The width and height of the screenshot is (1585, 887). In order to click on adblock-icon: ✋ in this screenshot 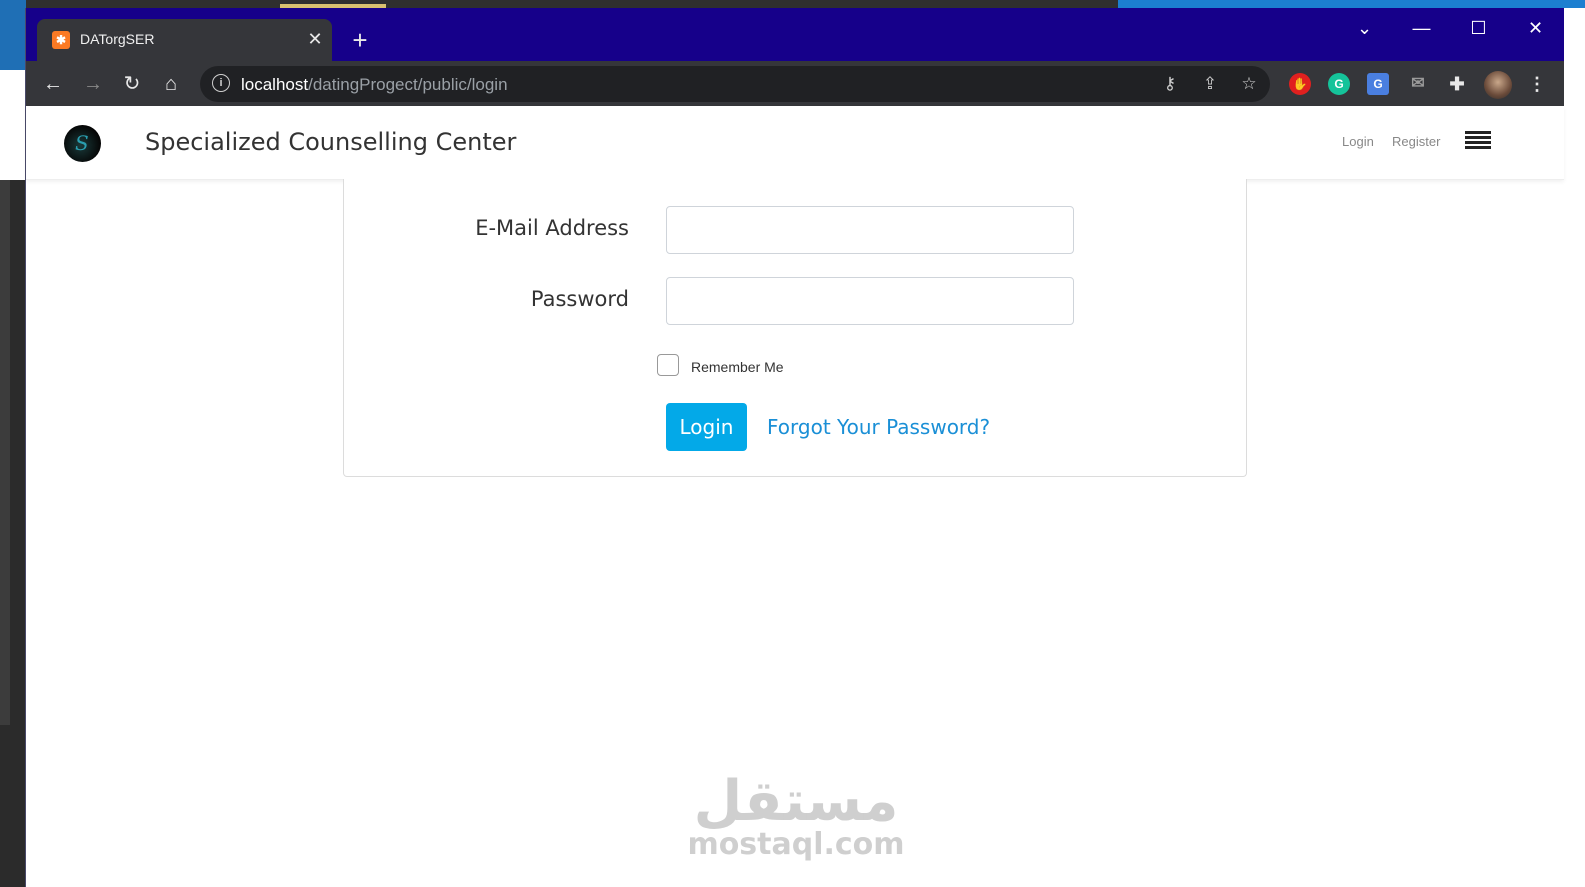, I will do `click(1300, 84)`.